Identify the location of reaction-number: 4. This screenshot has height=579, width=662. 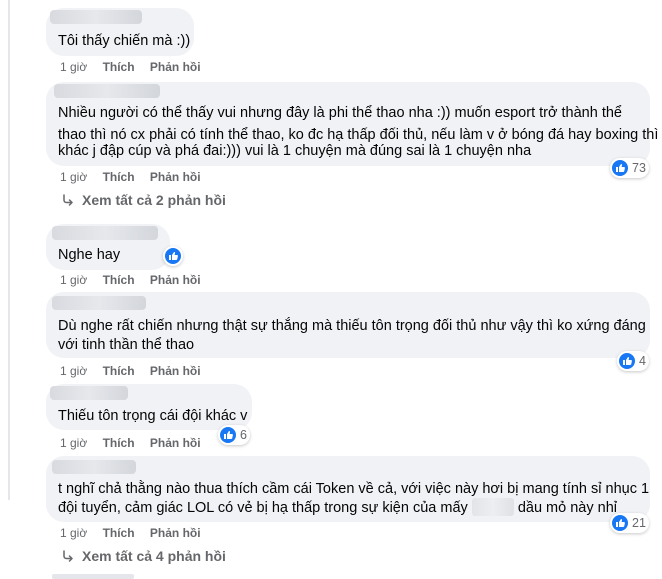
(642, 361).